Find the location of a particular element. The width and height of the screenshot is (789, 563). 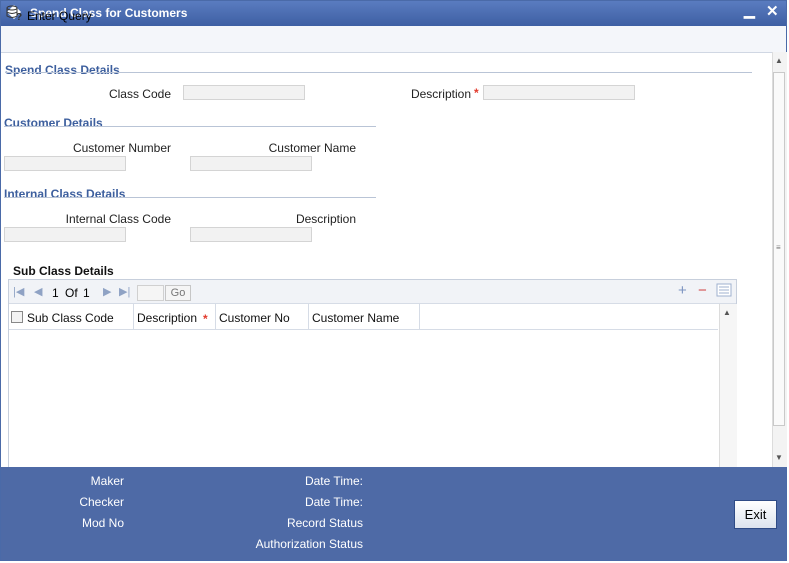

mod-no-label: Mod No is located at coordinates (102, 523).